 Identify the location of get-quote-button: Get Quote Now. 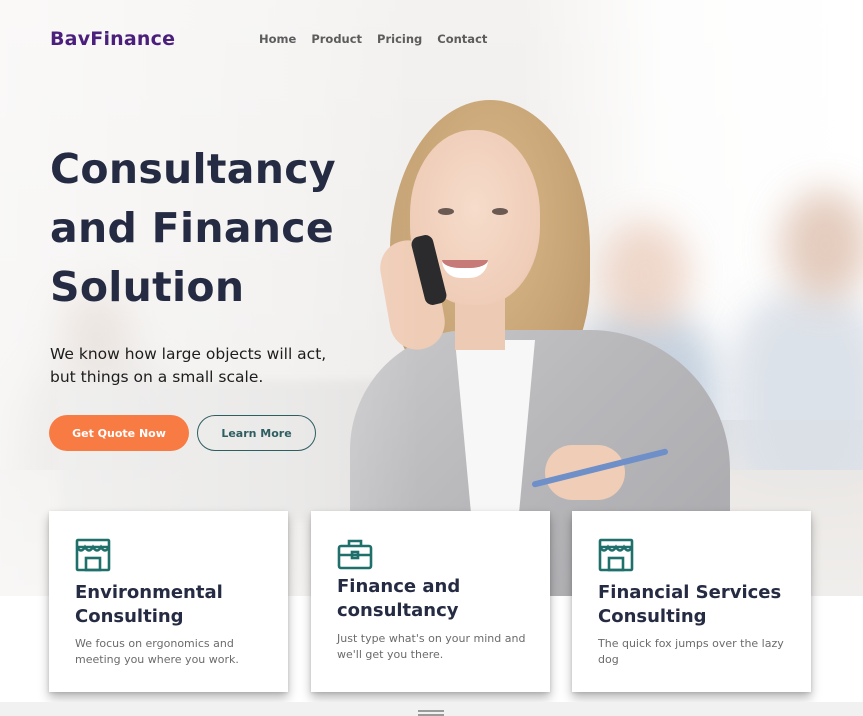
(119, 433).